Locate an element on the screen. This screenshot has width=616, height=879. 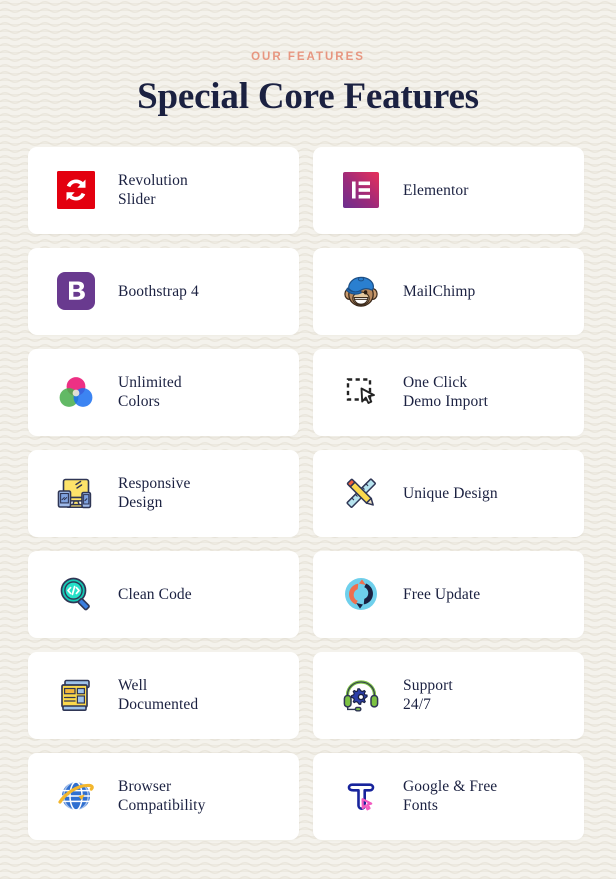
section-header: OUR FEATURES Special Core Features is located at coordinates (308, 58).